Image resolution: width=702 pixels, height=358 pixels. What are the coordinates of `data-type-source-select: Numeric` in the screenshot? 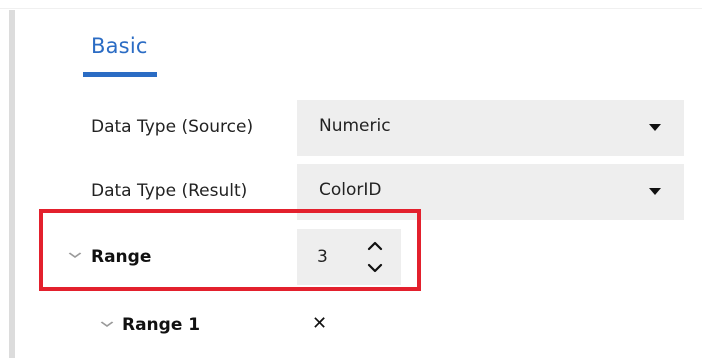 It's located at (490, 128).